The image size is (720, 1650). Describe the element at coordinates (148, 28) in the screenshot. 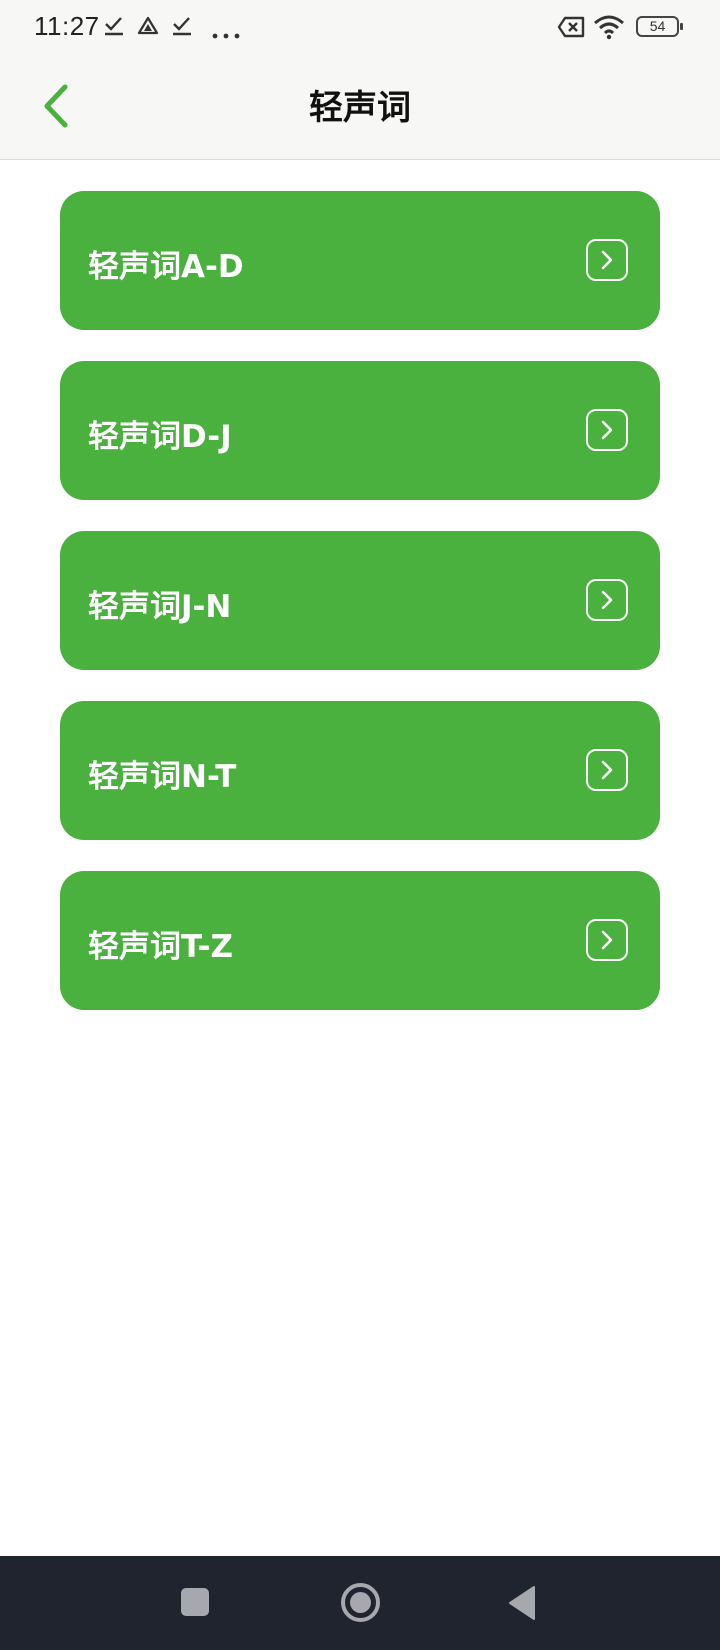

I see `drive-icon` at that location.